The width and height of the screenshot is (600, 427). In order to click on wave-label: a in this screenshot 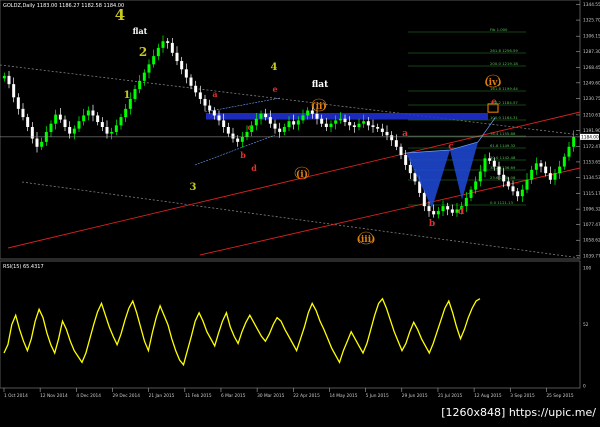, I will do `click(214, 94)`.